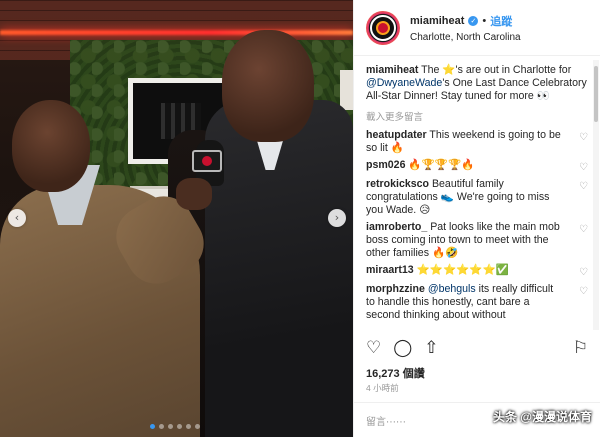 The width and height of the screenshot is (600, 437). Describe the element at coordinates (268, 86) in the screenshot. I see `interviewee-head` at that location.